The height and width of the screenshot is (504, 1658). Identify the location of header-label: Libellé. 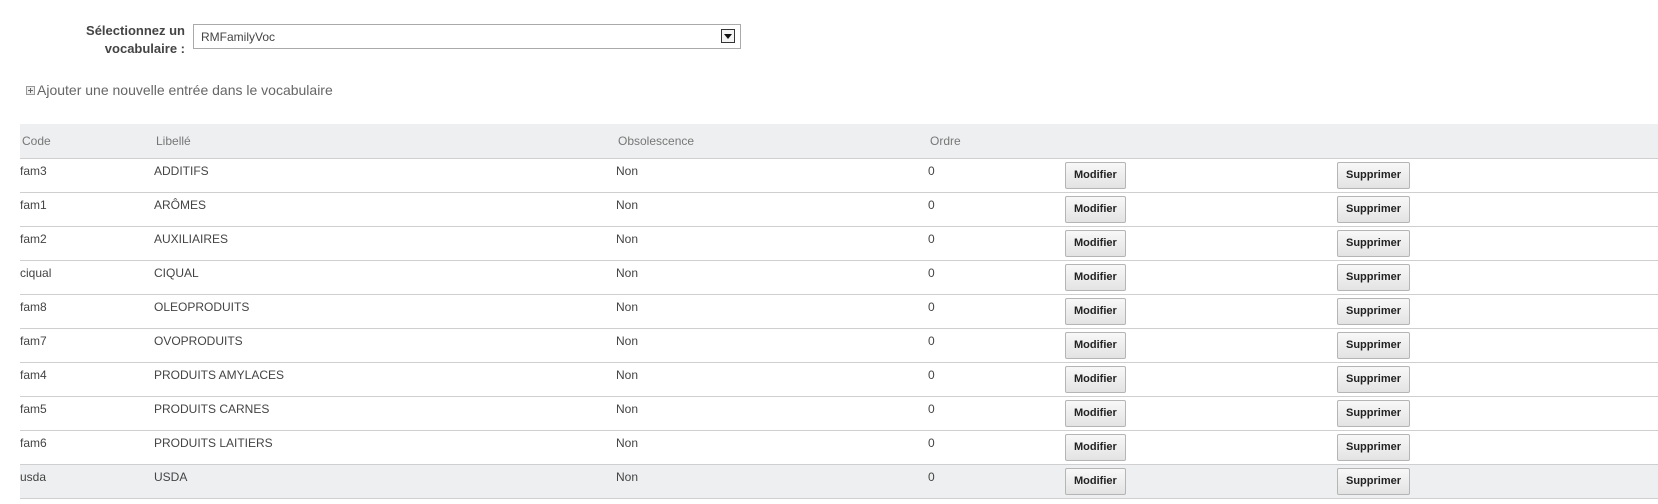
(385, 141).